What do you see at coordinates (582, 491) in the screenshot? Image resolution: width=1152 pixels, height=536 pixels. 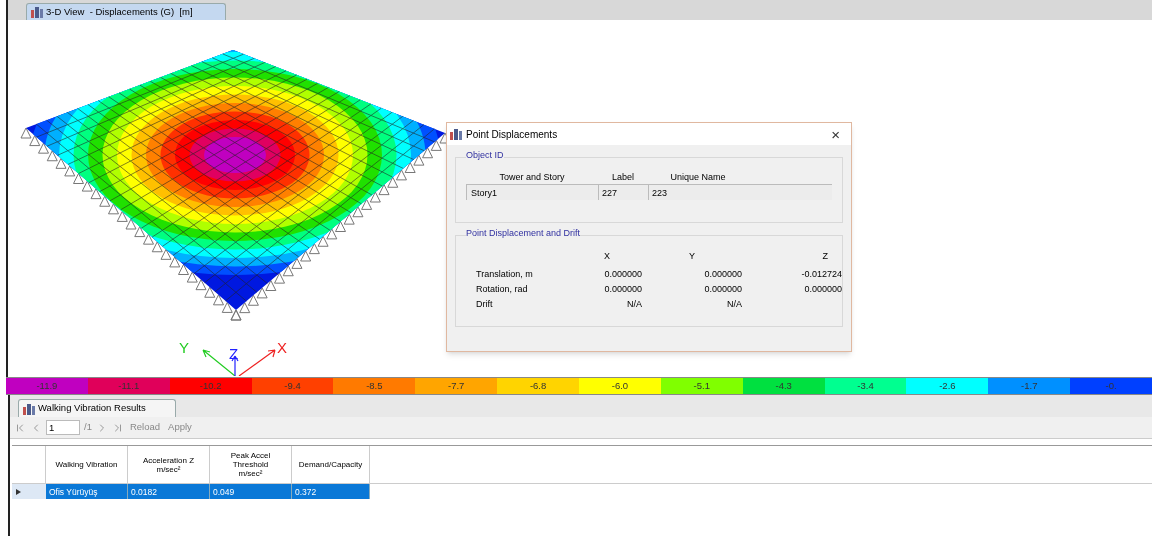 I see `table-row: Ofis Yürüyüş 0.0182 0.049 0.372` at bounding box center [582, 491].